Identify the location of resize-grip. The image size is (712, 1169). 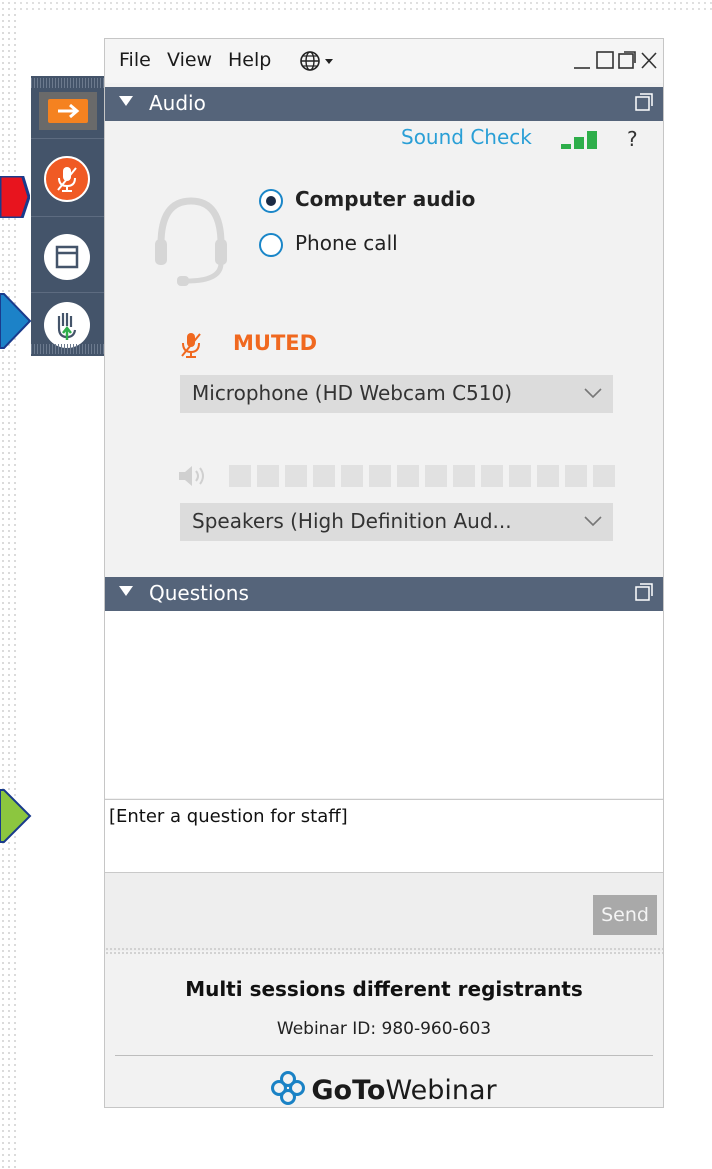
(384, 951).